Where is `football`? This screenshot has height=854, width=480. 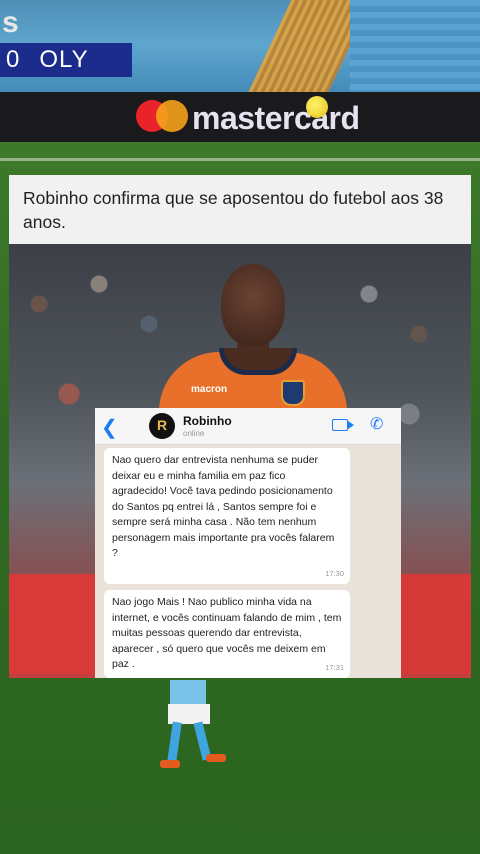 football is located at coordinates (317, 107).